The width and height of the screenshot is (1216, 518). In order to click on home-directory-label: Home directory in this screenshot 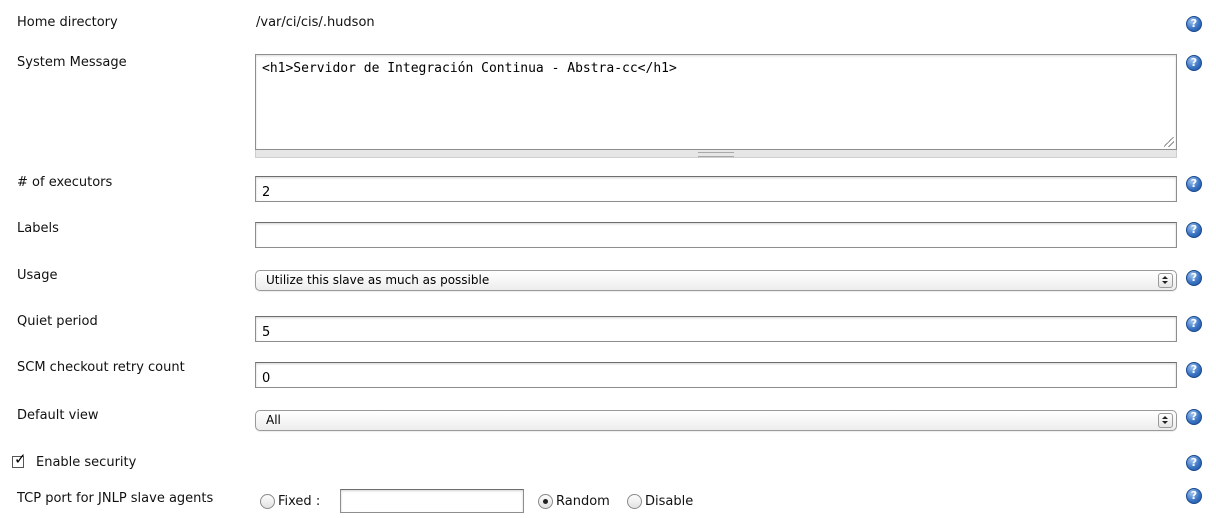, I will do `click(67, 22)`.